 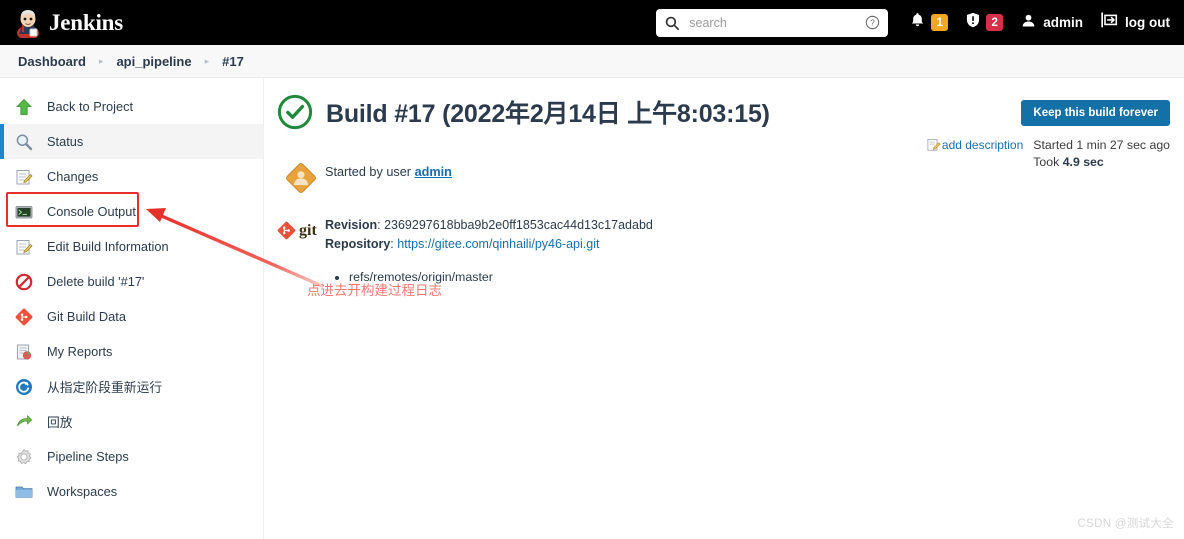 What do you see at coordinates (934, 145) in the screenshot?
I see `edit-description-icon` at bounding box center [934, 145].